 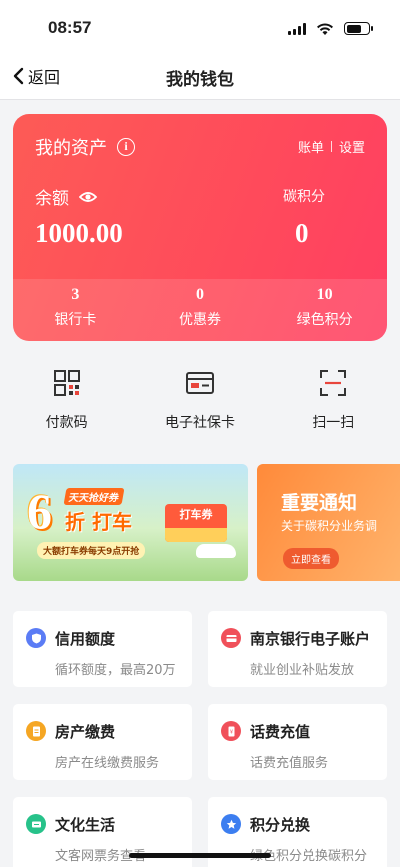 I want to click on service-title: 房产缴费, so click(x=85, y=732).